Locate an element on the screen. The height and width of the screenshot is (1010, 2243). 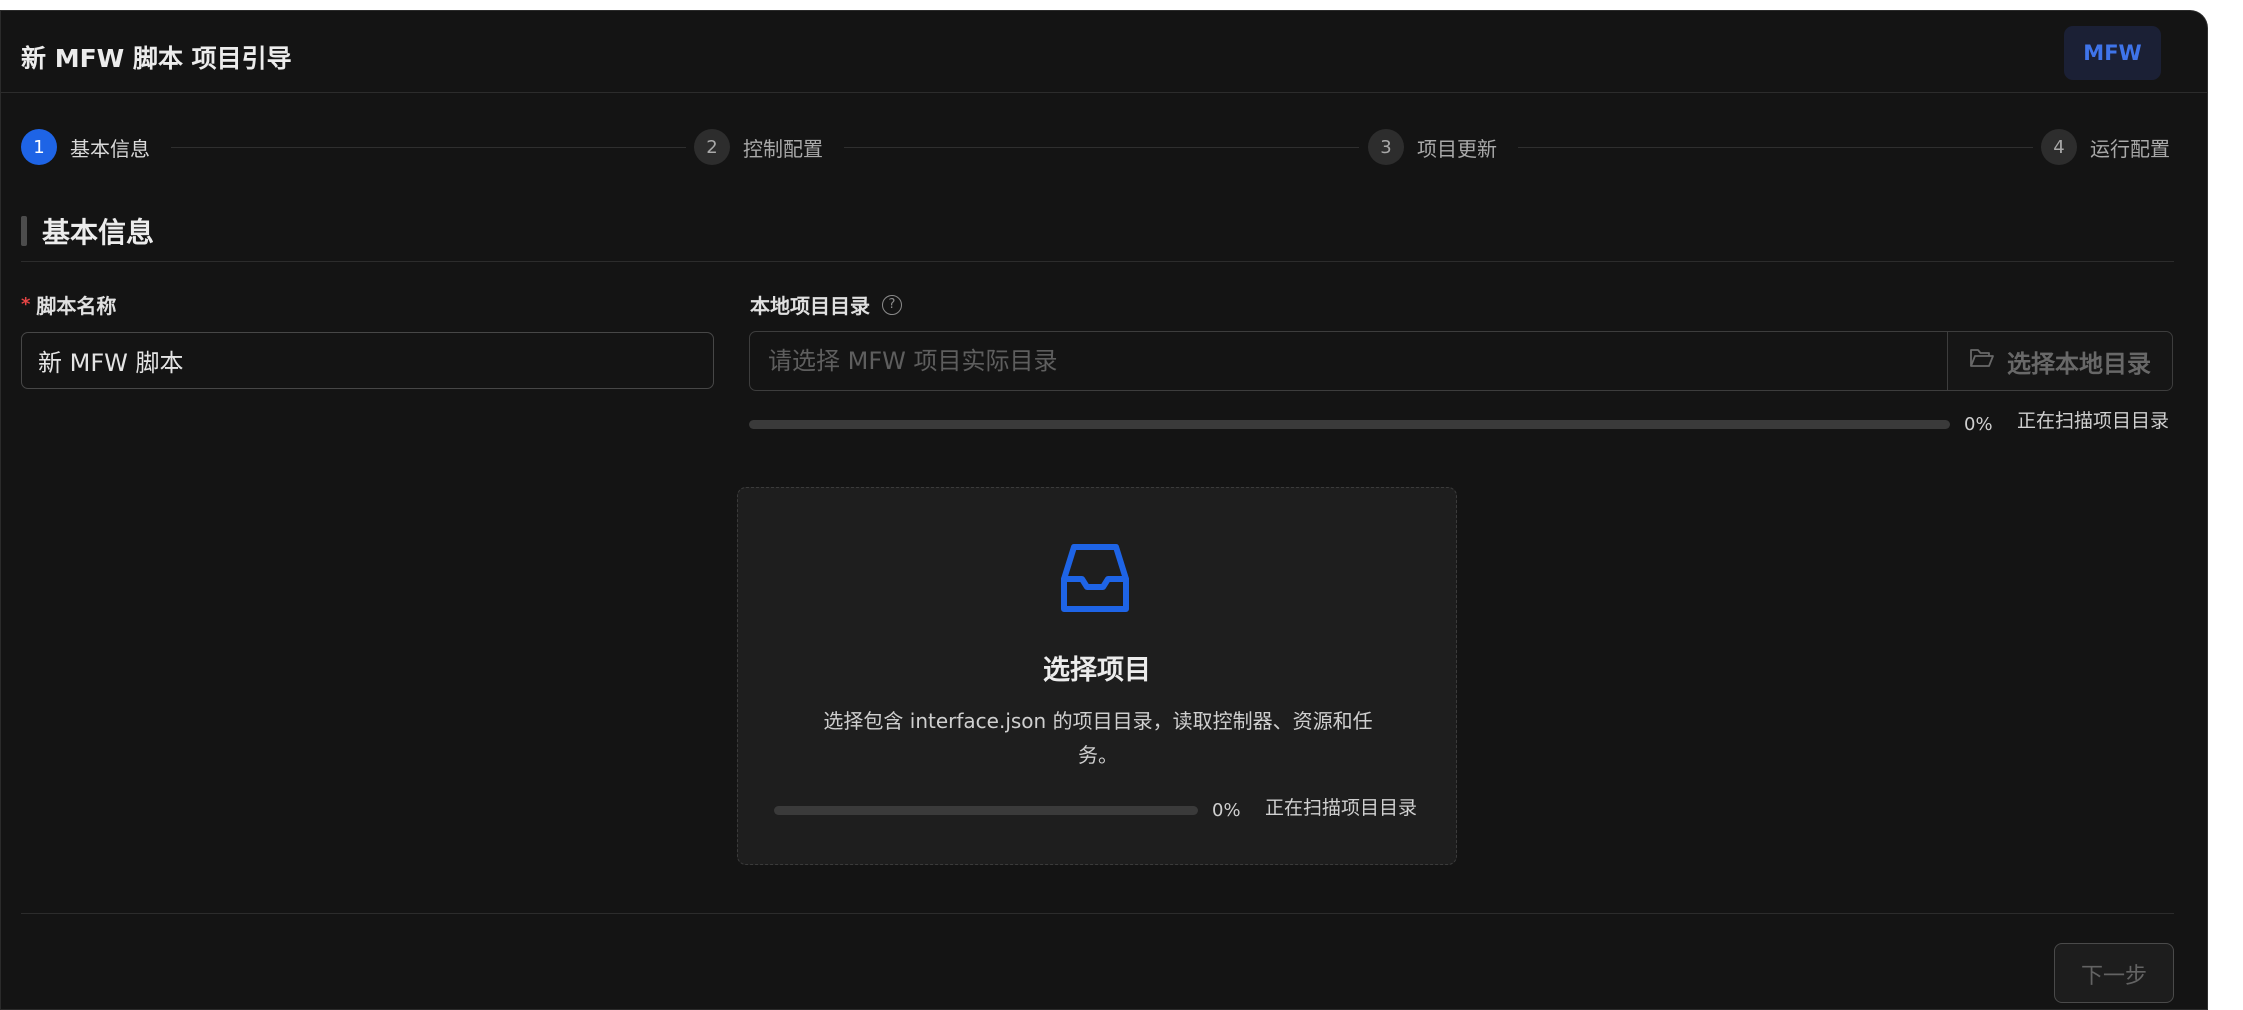
step-label: 控制配置 is located at coordinates (783, 148).